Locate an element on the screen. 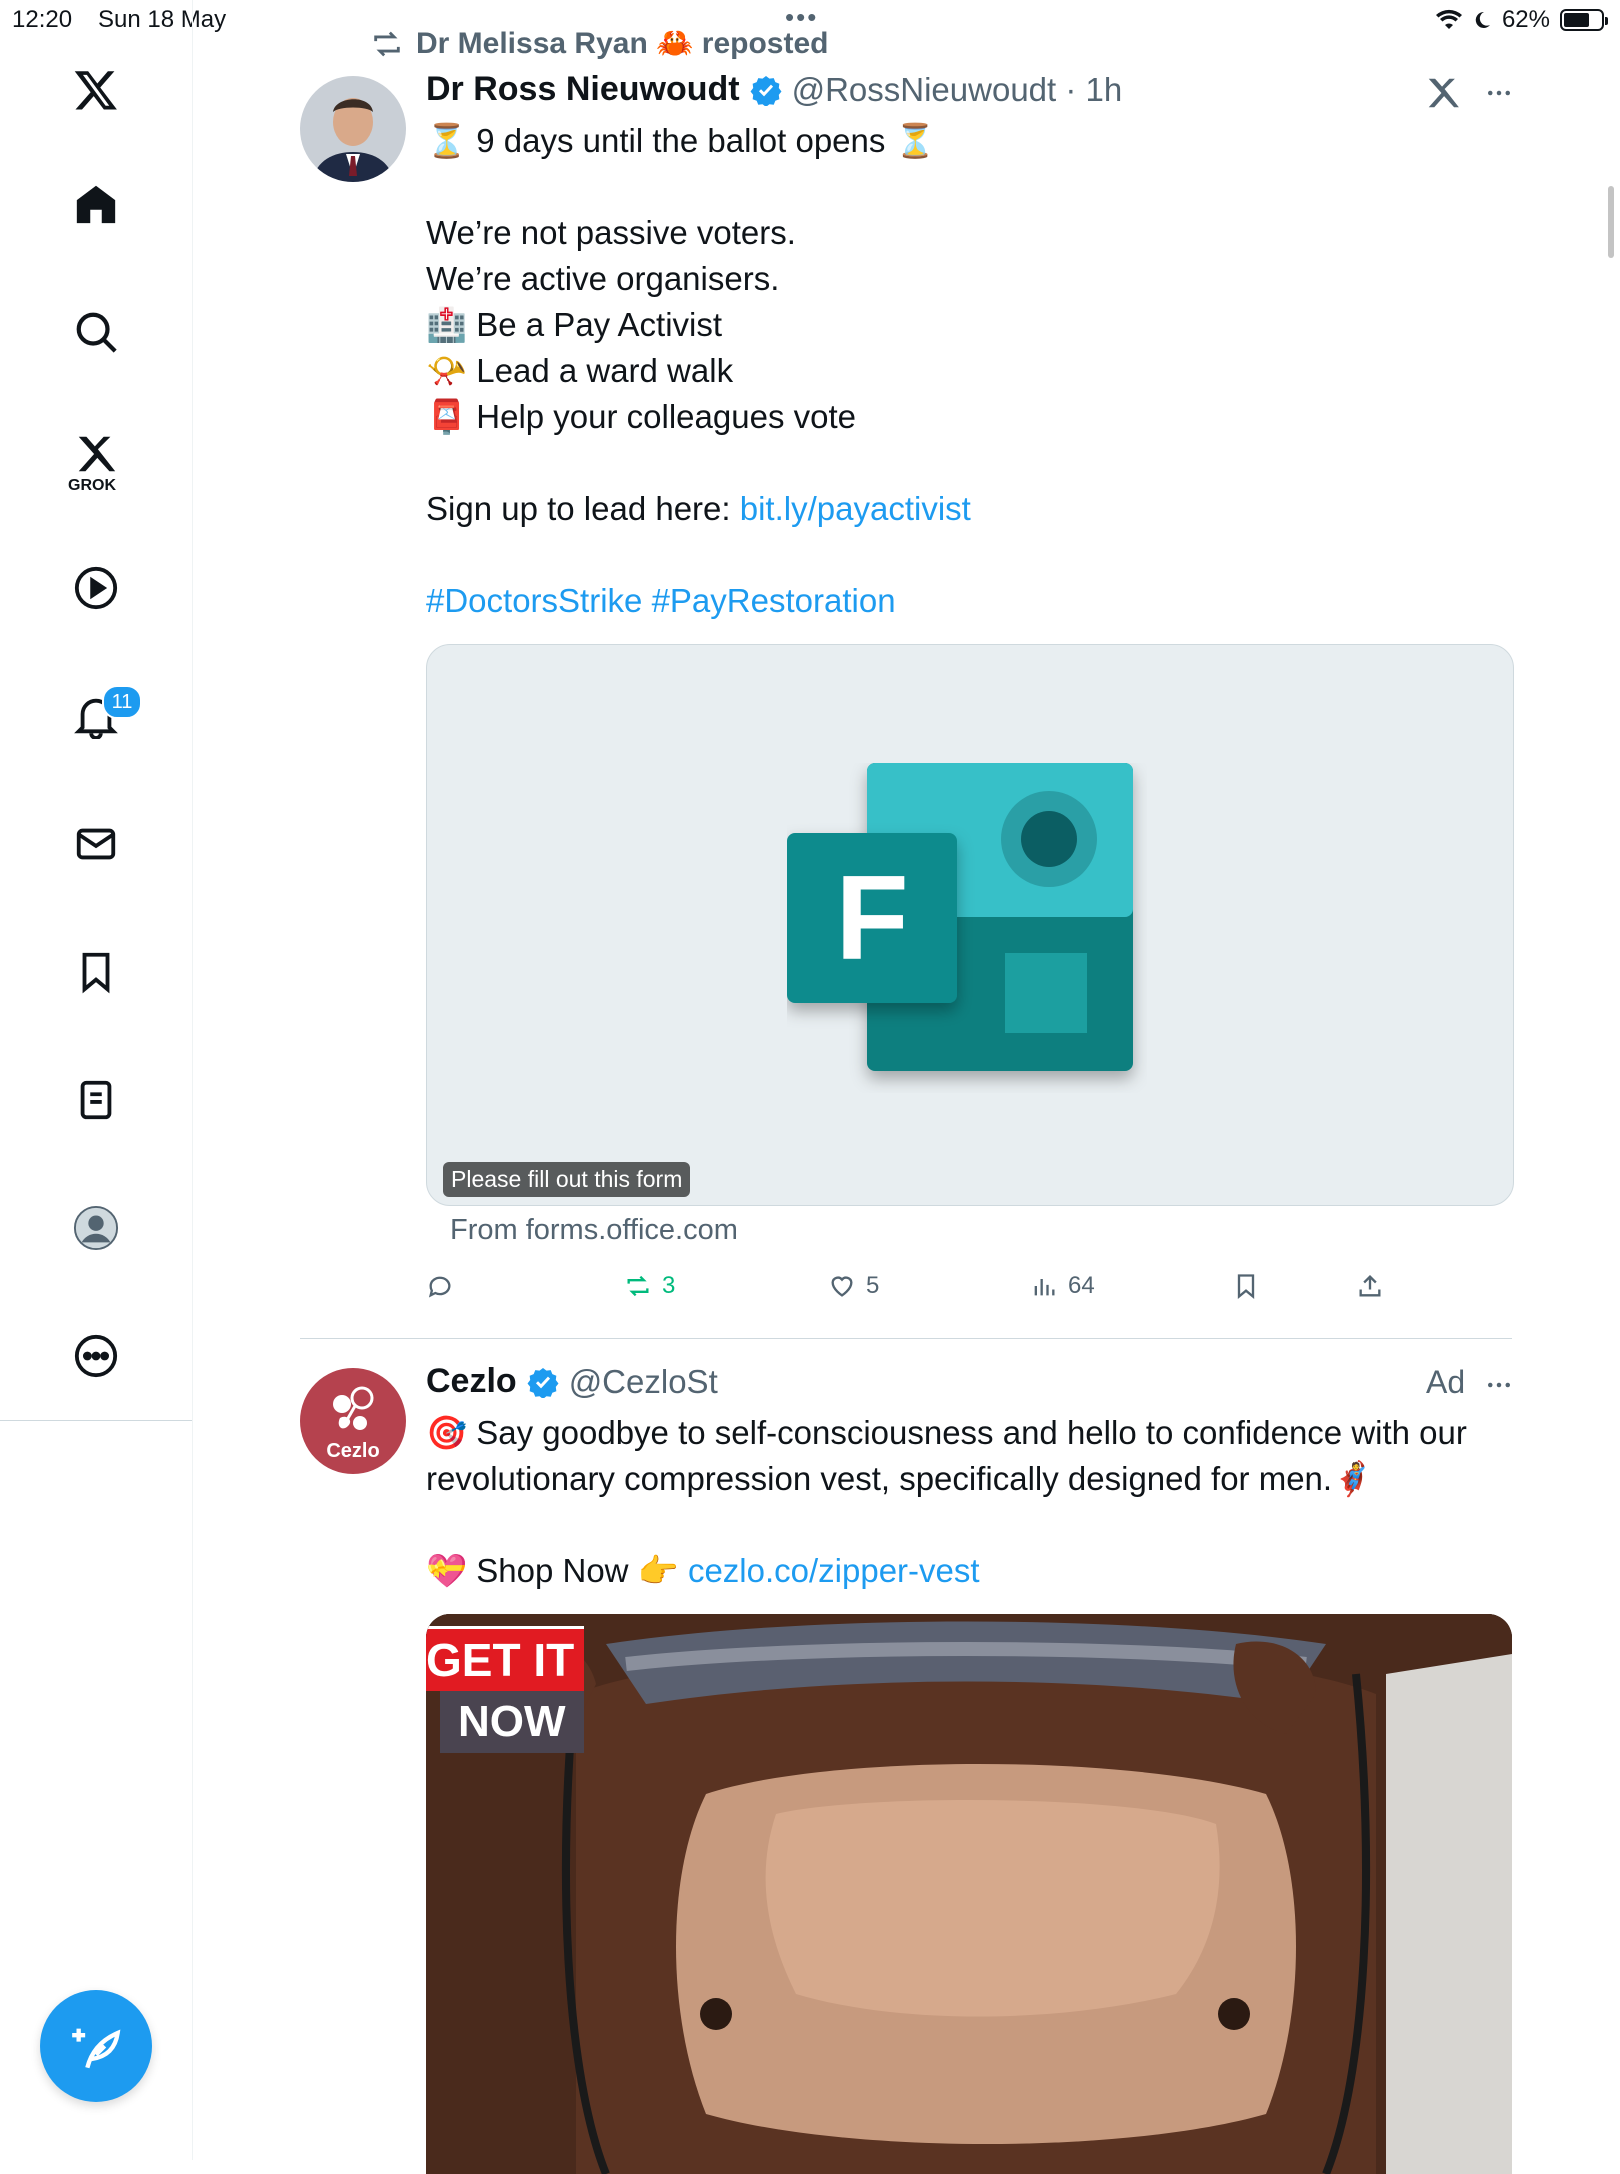 This screenshot has height=2174, width=1620. compose-post-button is located at coordinates (96, 2046).